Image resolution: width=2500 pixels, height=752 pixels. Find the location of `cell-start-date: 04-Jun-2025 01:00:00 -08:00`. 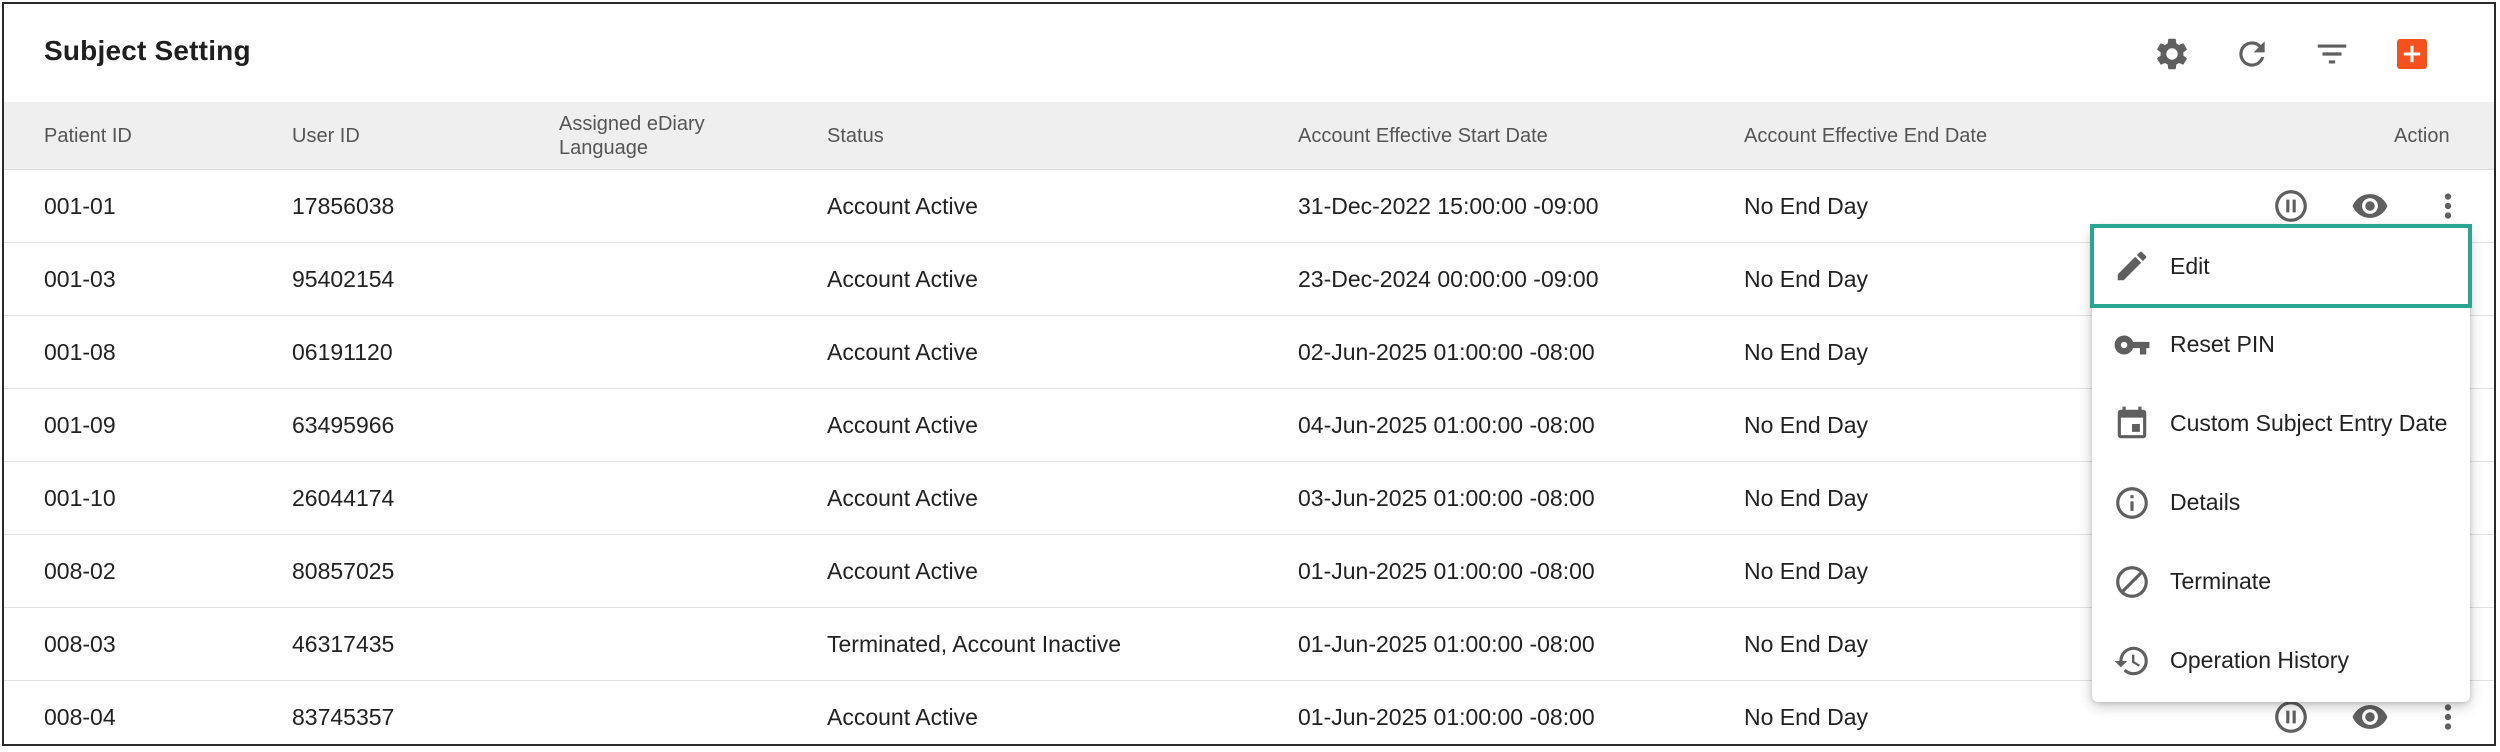

cell-start-date: 04-Jun-2025 01:00:00 -08:00 is located at coordinates (1446, 424).